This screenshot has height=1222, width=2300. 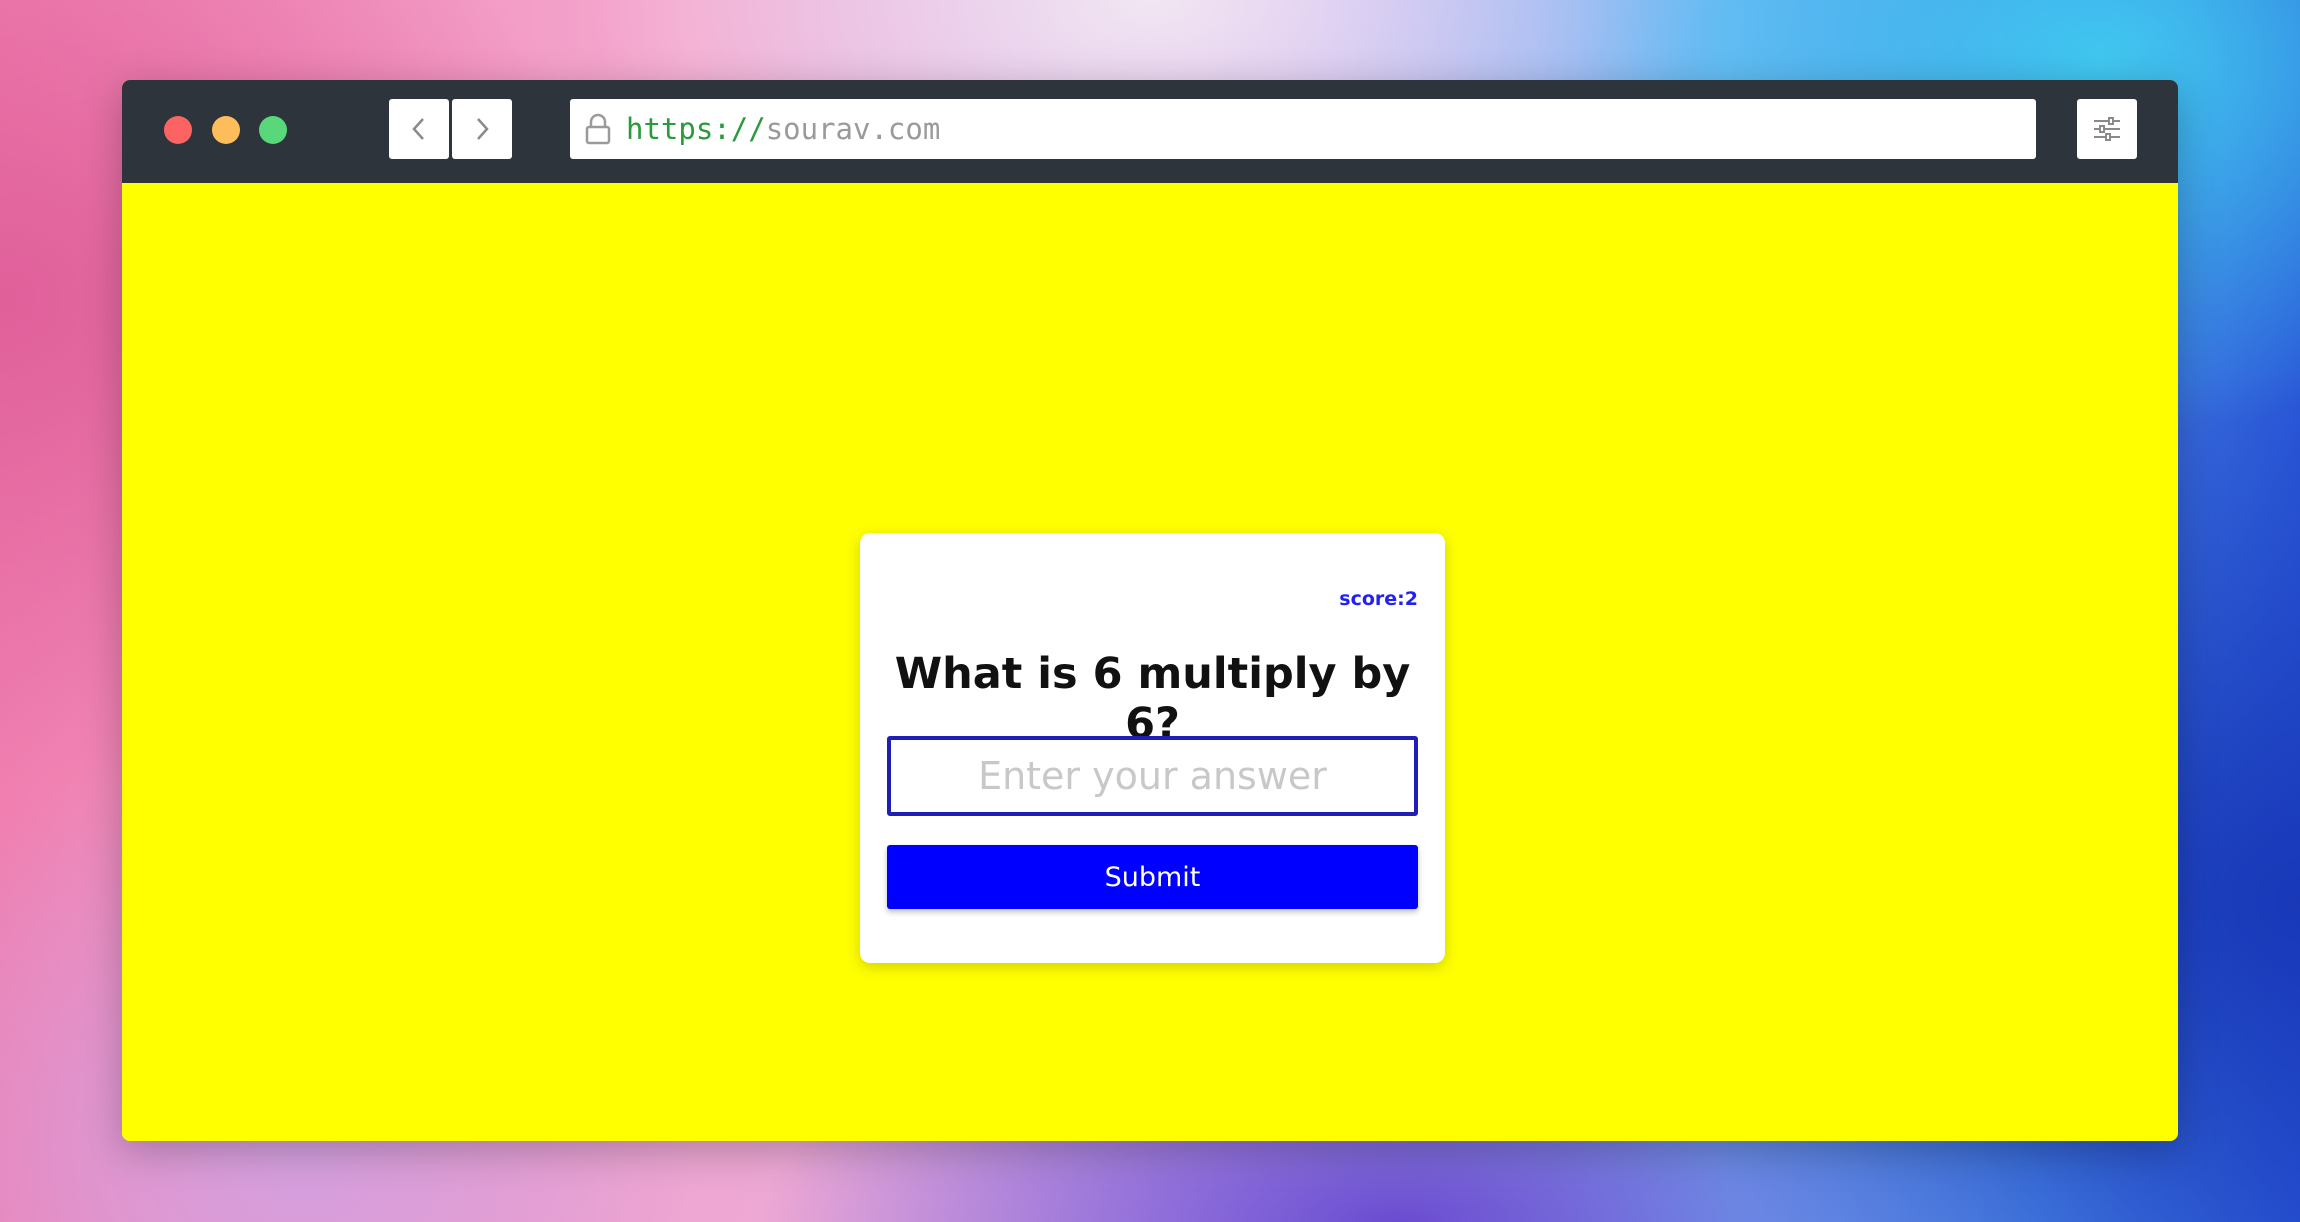 I want to click on quiz-card: score:2 What is 6 multiply by 6? Submit, so click(x=1152, y=748).